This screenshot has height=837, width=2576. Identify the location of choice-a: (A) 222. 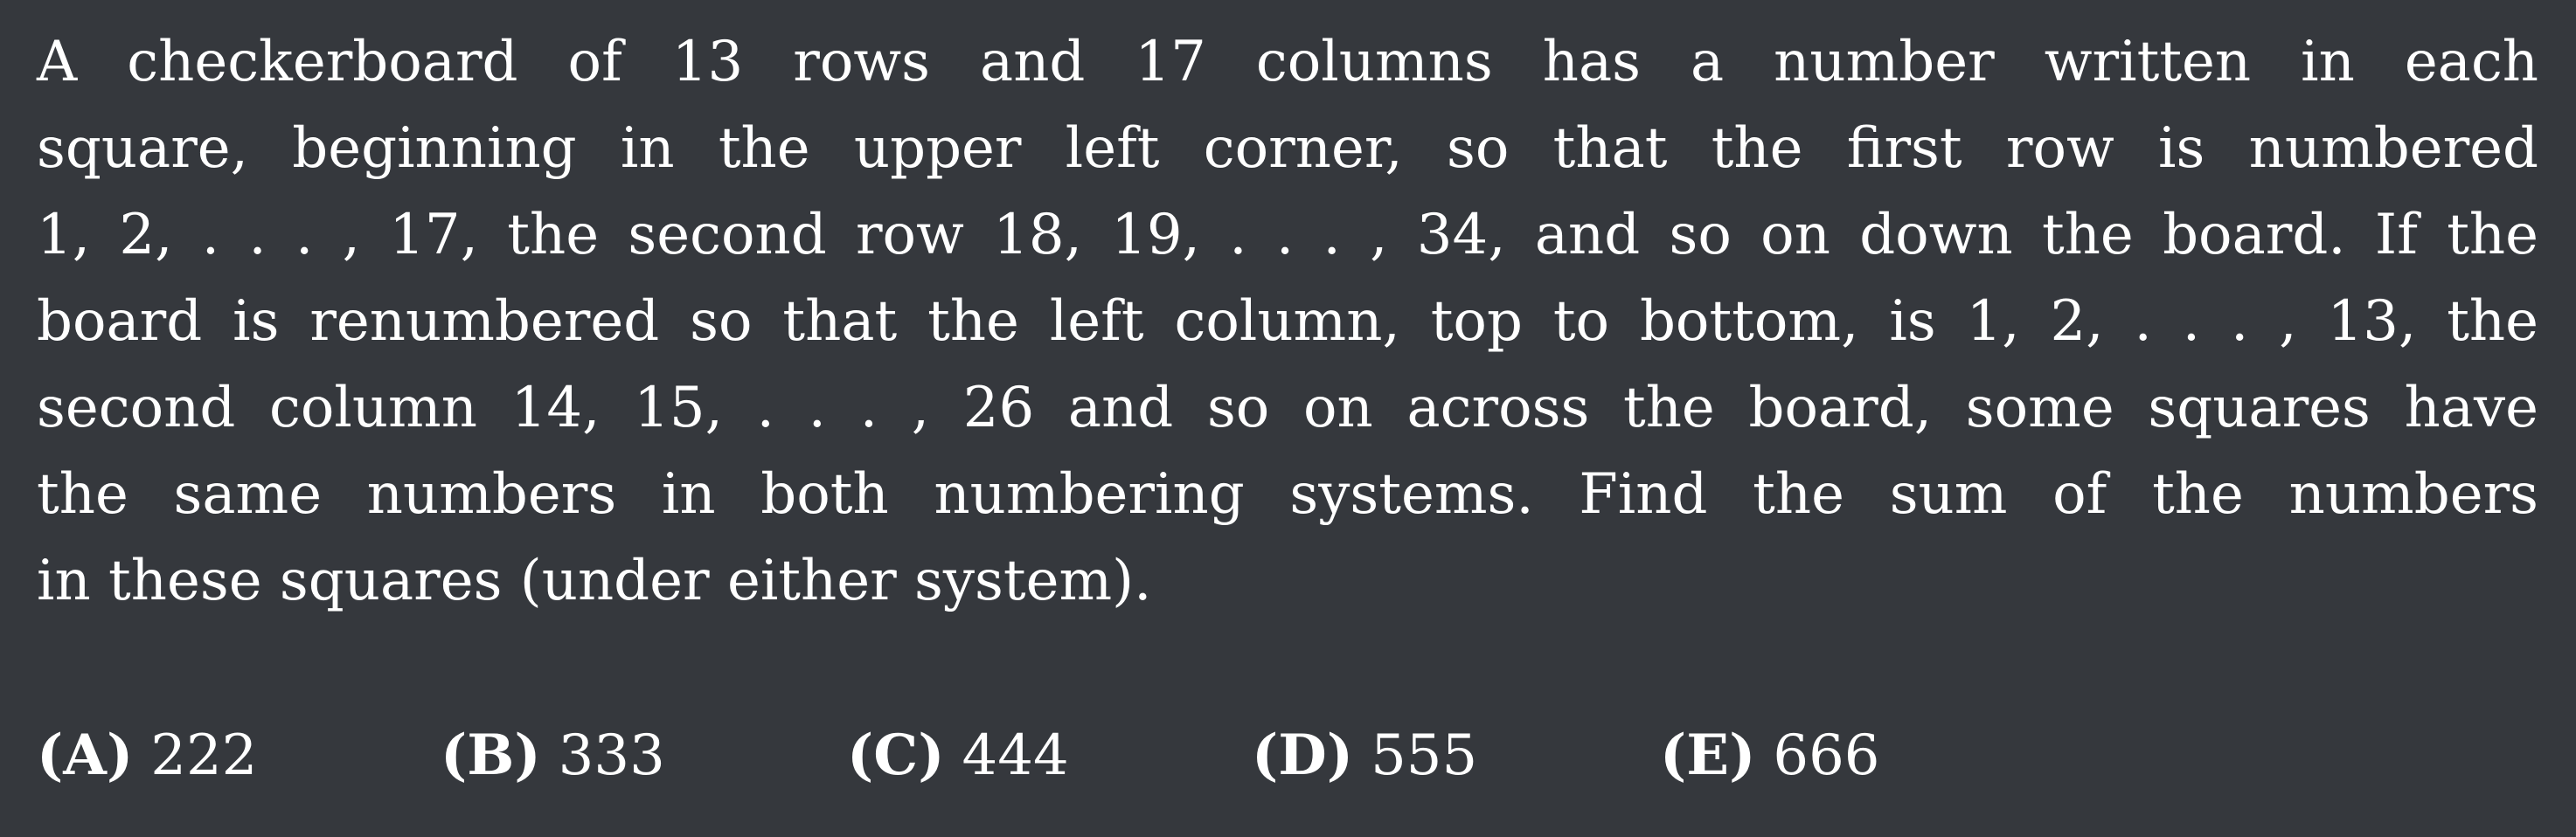
(147, 755).